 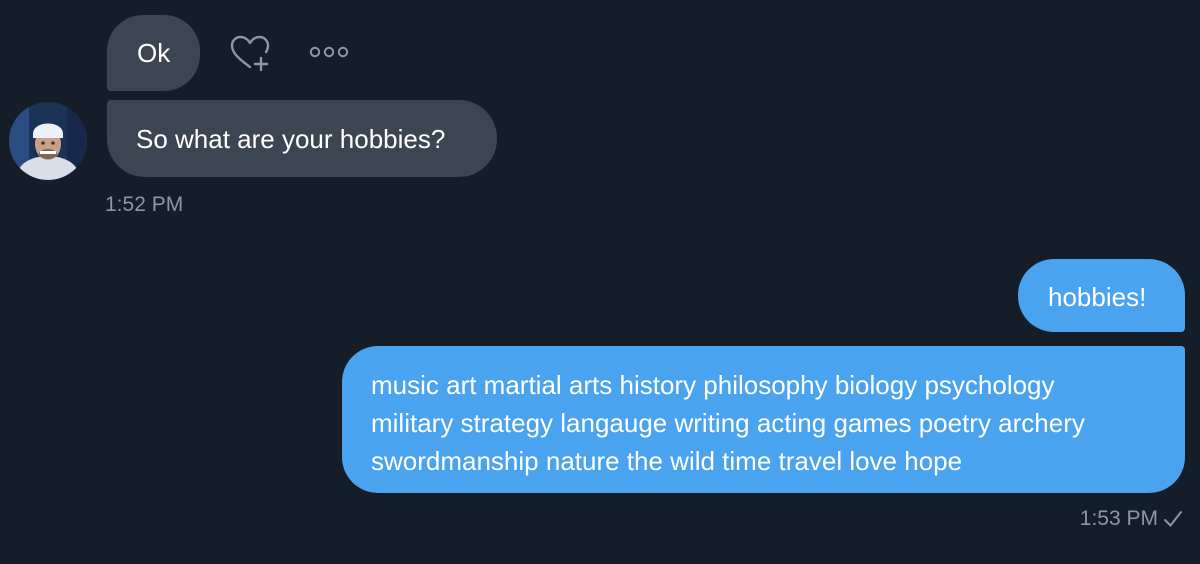 What do you see at coordinates (251, 54) in the screenshot?
I see `heart-plus-icon` at bounding box center [251, 54].